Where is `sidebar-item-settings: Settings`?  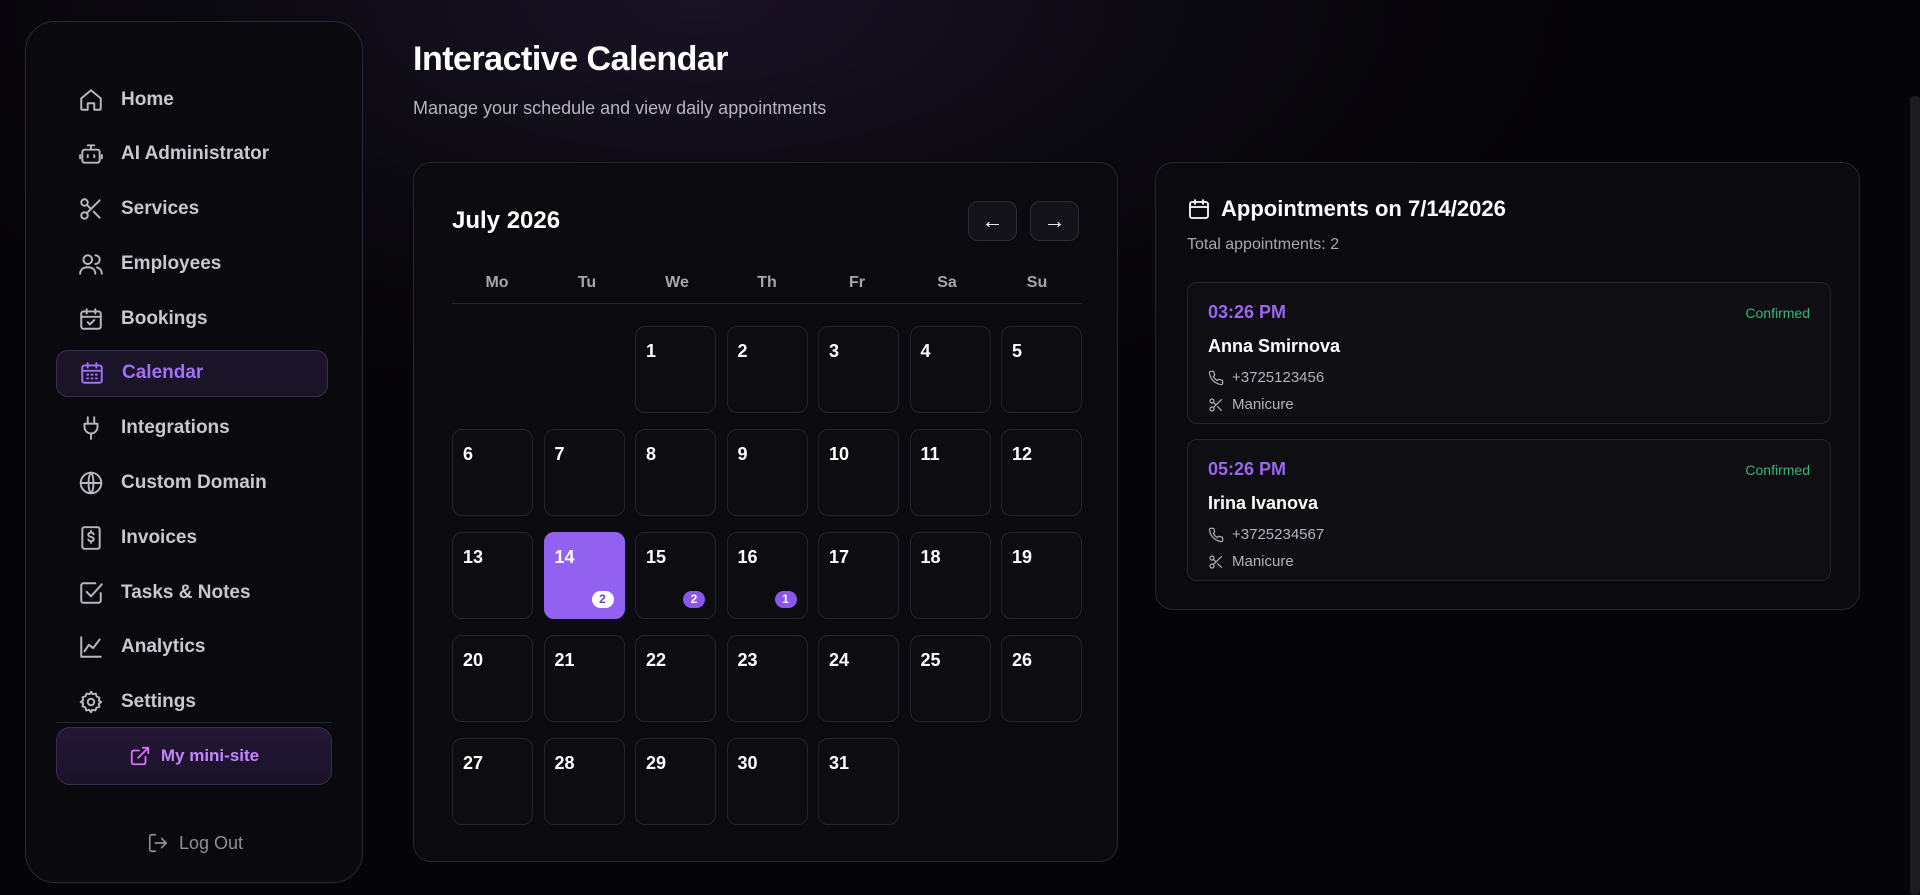 sidebar-item-settings: Settings is located at coordinates (192, 702).